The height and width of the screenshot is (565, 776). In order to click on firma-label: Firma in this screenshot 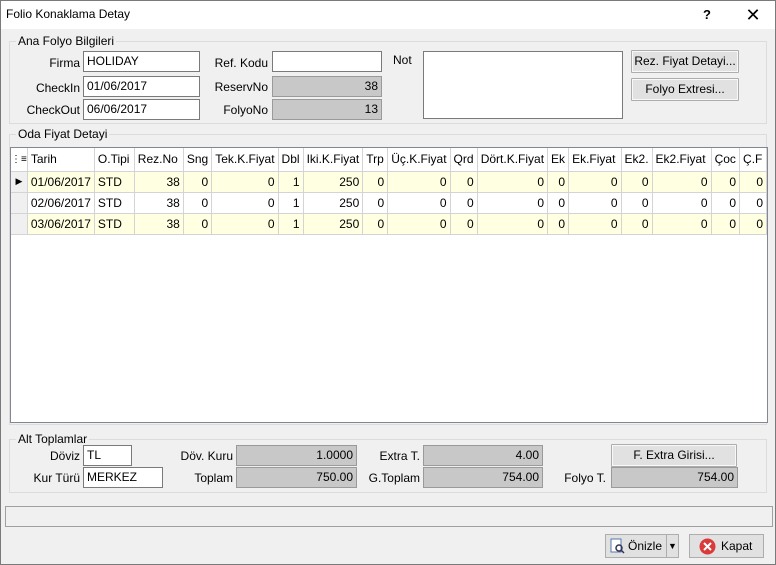, I will do `click(64, 63)`.